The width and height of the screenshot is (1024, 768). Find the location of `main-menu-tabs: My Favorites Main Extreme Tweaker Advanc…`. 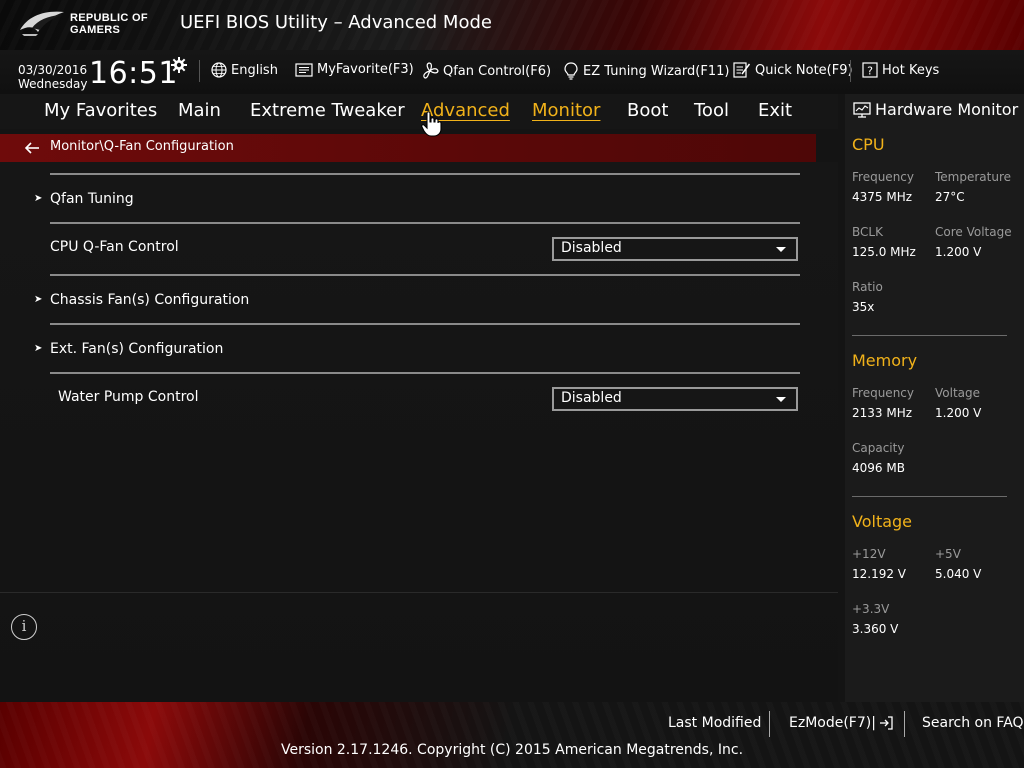

main-menu-tabs: My Favorites Main Extreme Tweaker Advanc… is located at coordinates (419, 111).